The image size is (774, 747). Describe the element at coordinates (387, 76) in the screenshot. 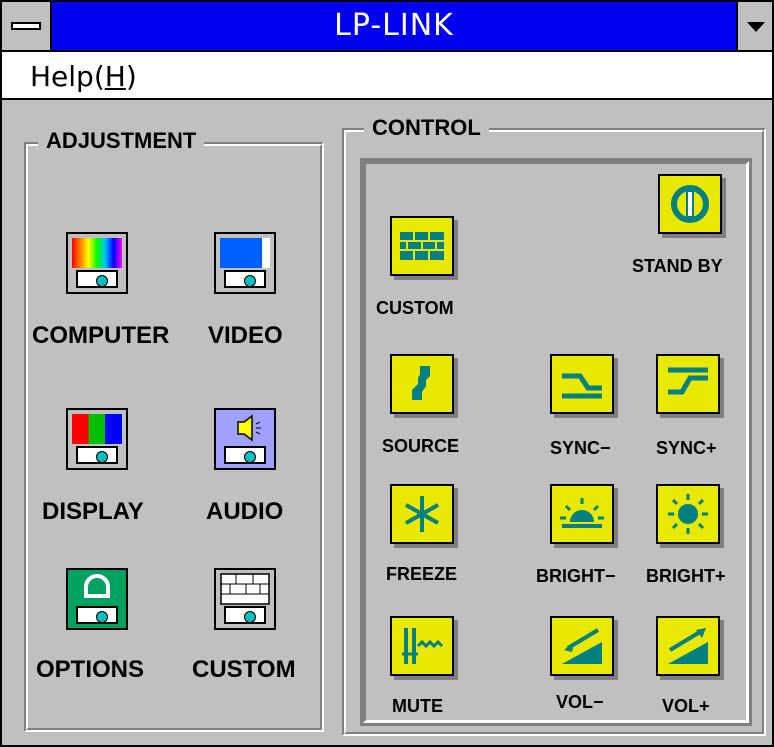

I see `menu-bar: Help(H)` at that location.